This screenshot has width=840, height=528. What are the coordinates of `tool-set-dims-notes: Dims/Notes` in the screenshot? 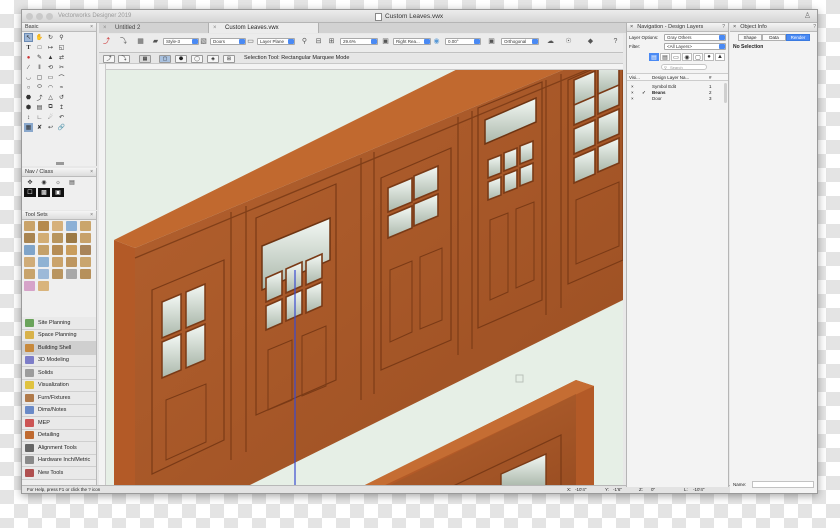 It's located at (59, 410).